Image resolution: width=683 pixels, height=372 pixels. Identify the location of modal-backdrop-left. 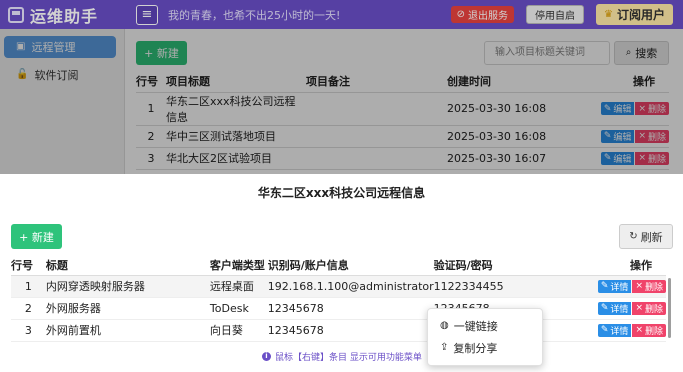
(62, 101).